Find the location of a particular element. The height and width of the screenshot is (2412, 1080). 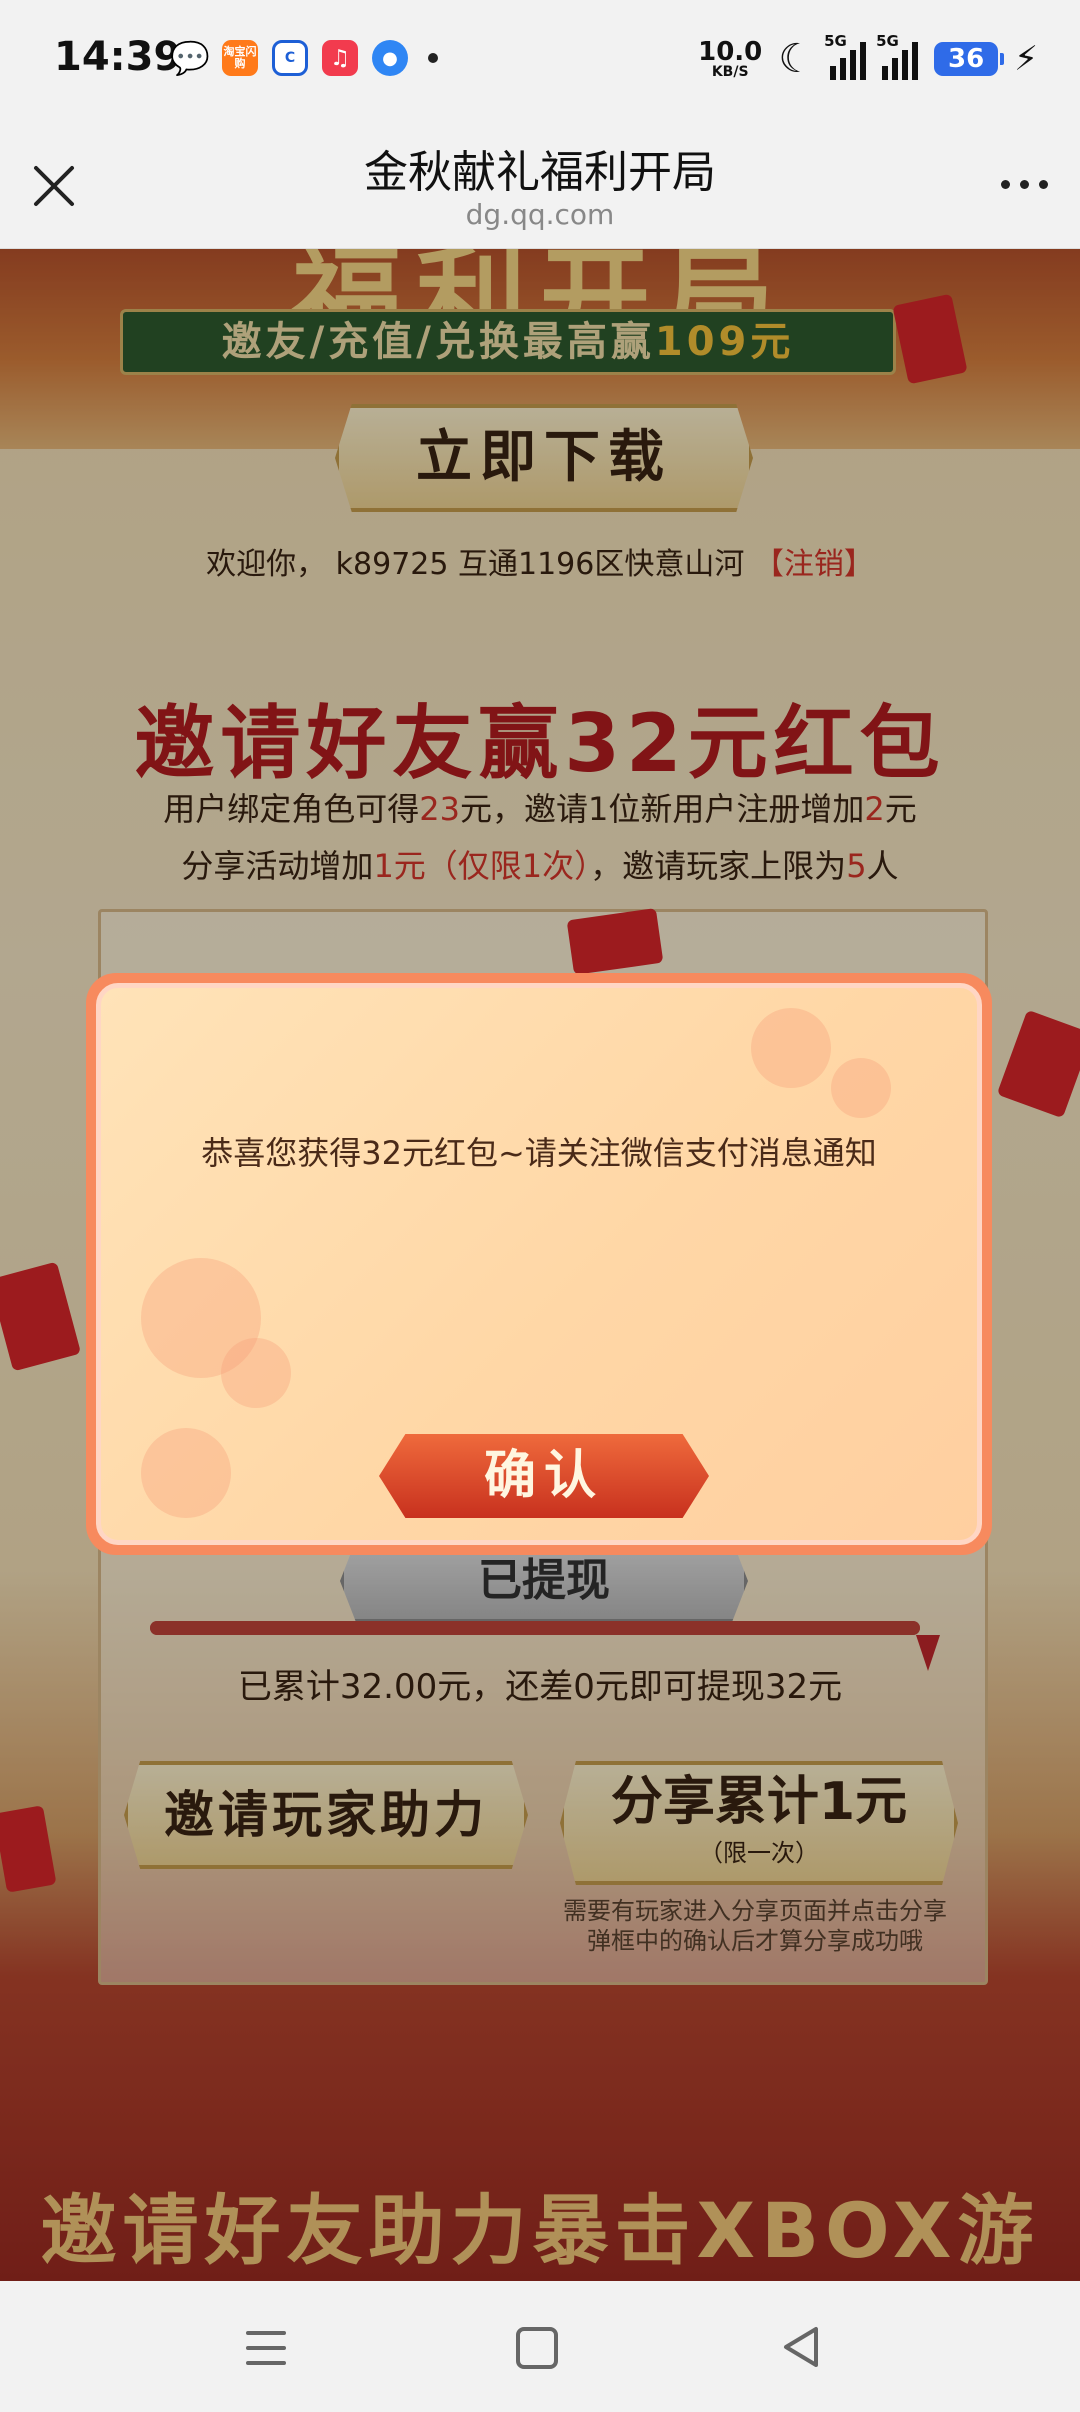

browser-icon: ● is located at coordinates (390, 58).